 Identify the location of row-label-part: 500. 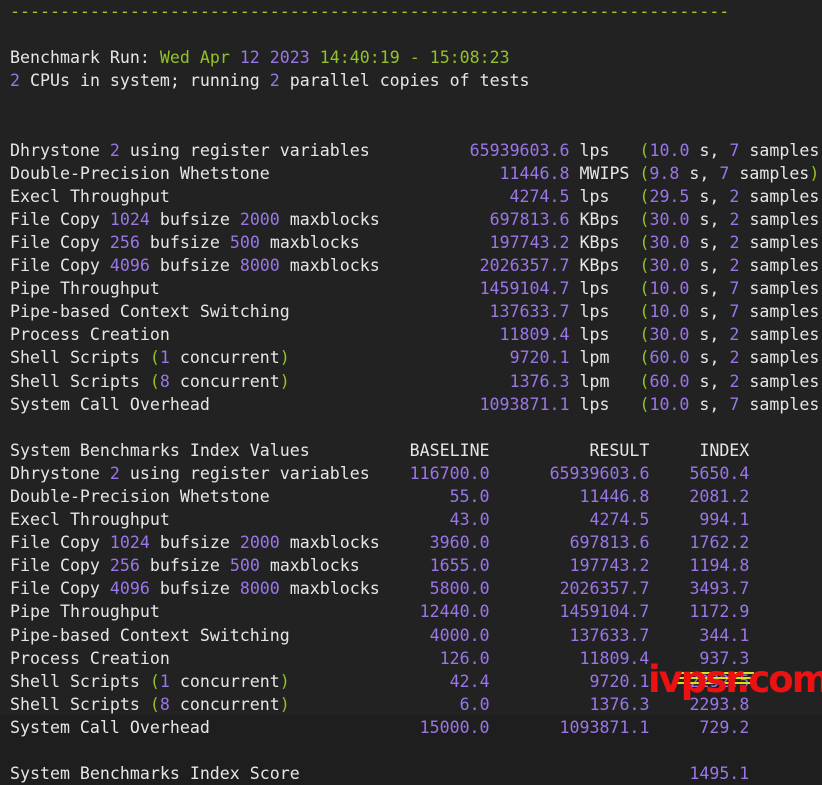
(244, 566).